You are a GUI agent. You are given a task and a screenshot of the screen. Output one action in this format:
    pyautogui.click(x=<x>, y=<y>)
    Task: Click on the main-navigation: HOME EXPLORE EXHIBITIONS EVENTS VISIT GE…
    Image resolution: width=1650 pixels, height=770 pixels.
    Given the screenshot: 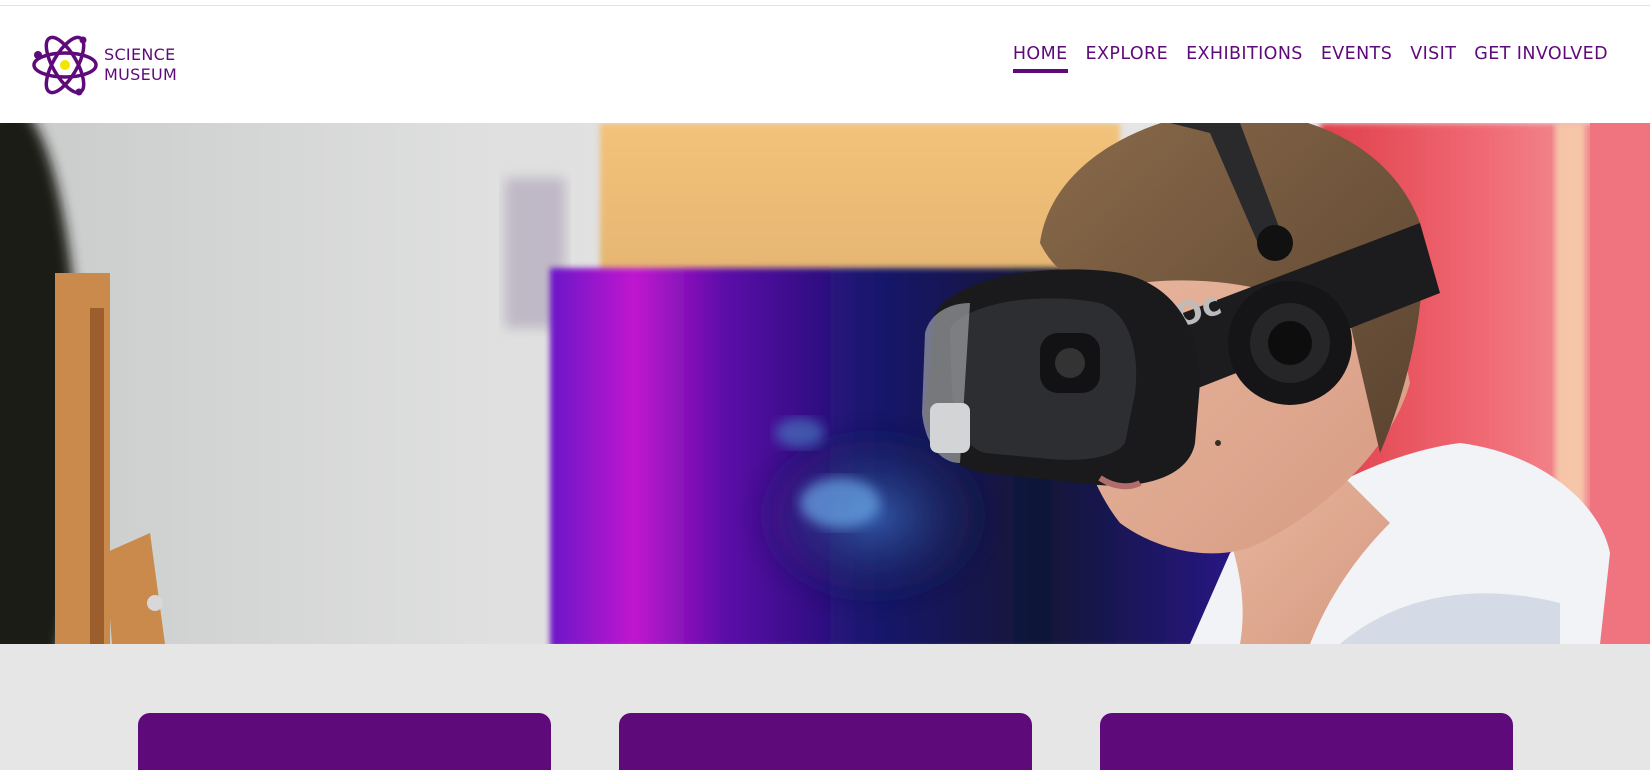 What is the action you would take?
    pyautogui.click(x=1301, y=58)
    